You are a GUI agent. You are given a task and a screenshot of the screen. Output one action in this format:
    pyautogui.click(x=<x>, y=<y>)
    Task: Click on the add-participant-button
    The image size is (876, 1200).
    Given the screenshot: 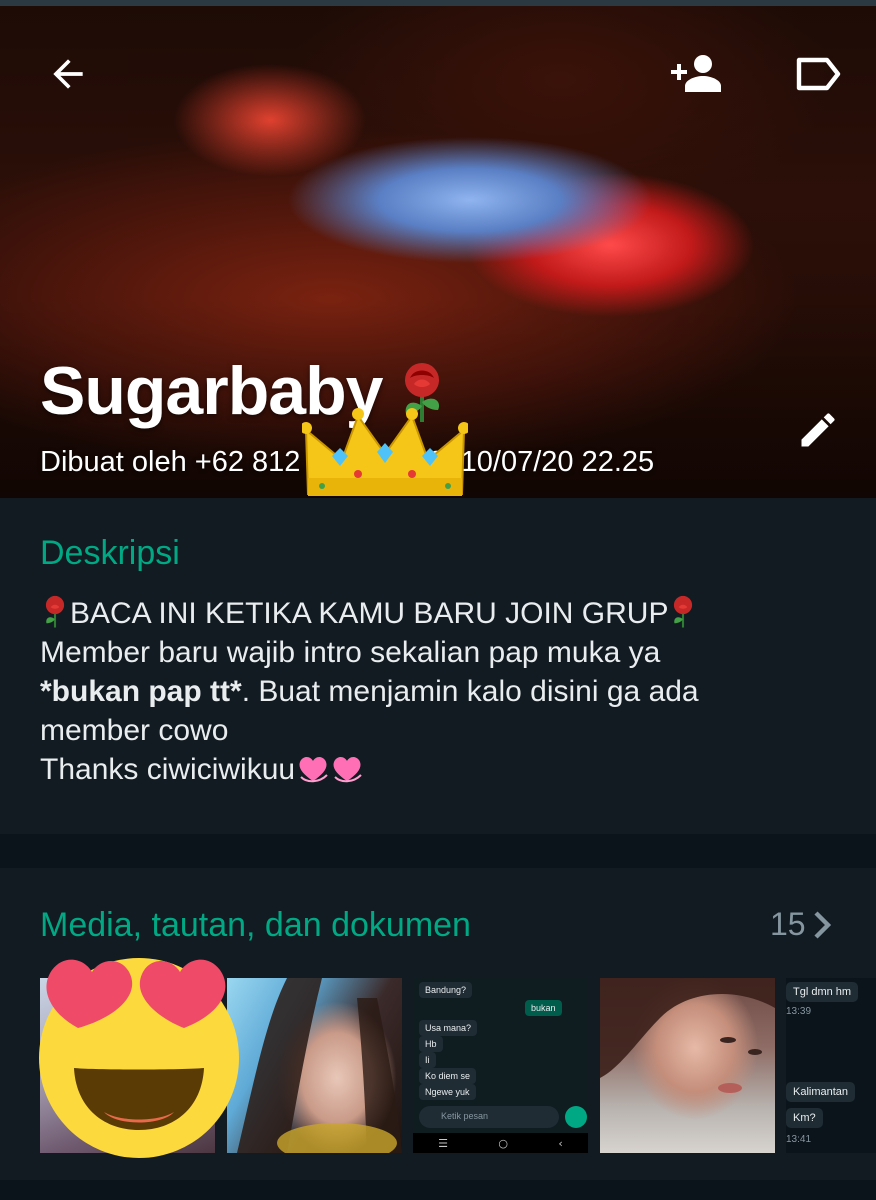 What is the action you would take?
    pyautogui.click(x=696, y=74)
    